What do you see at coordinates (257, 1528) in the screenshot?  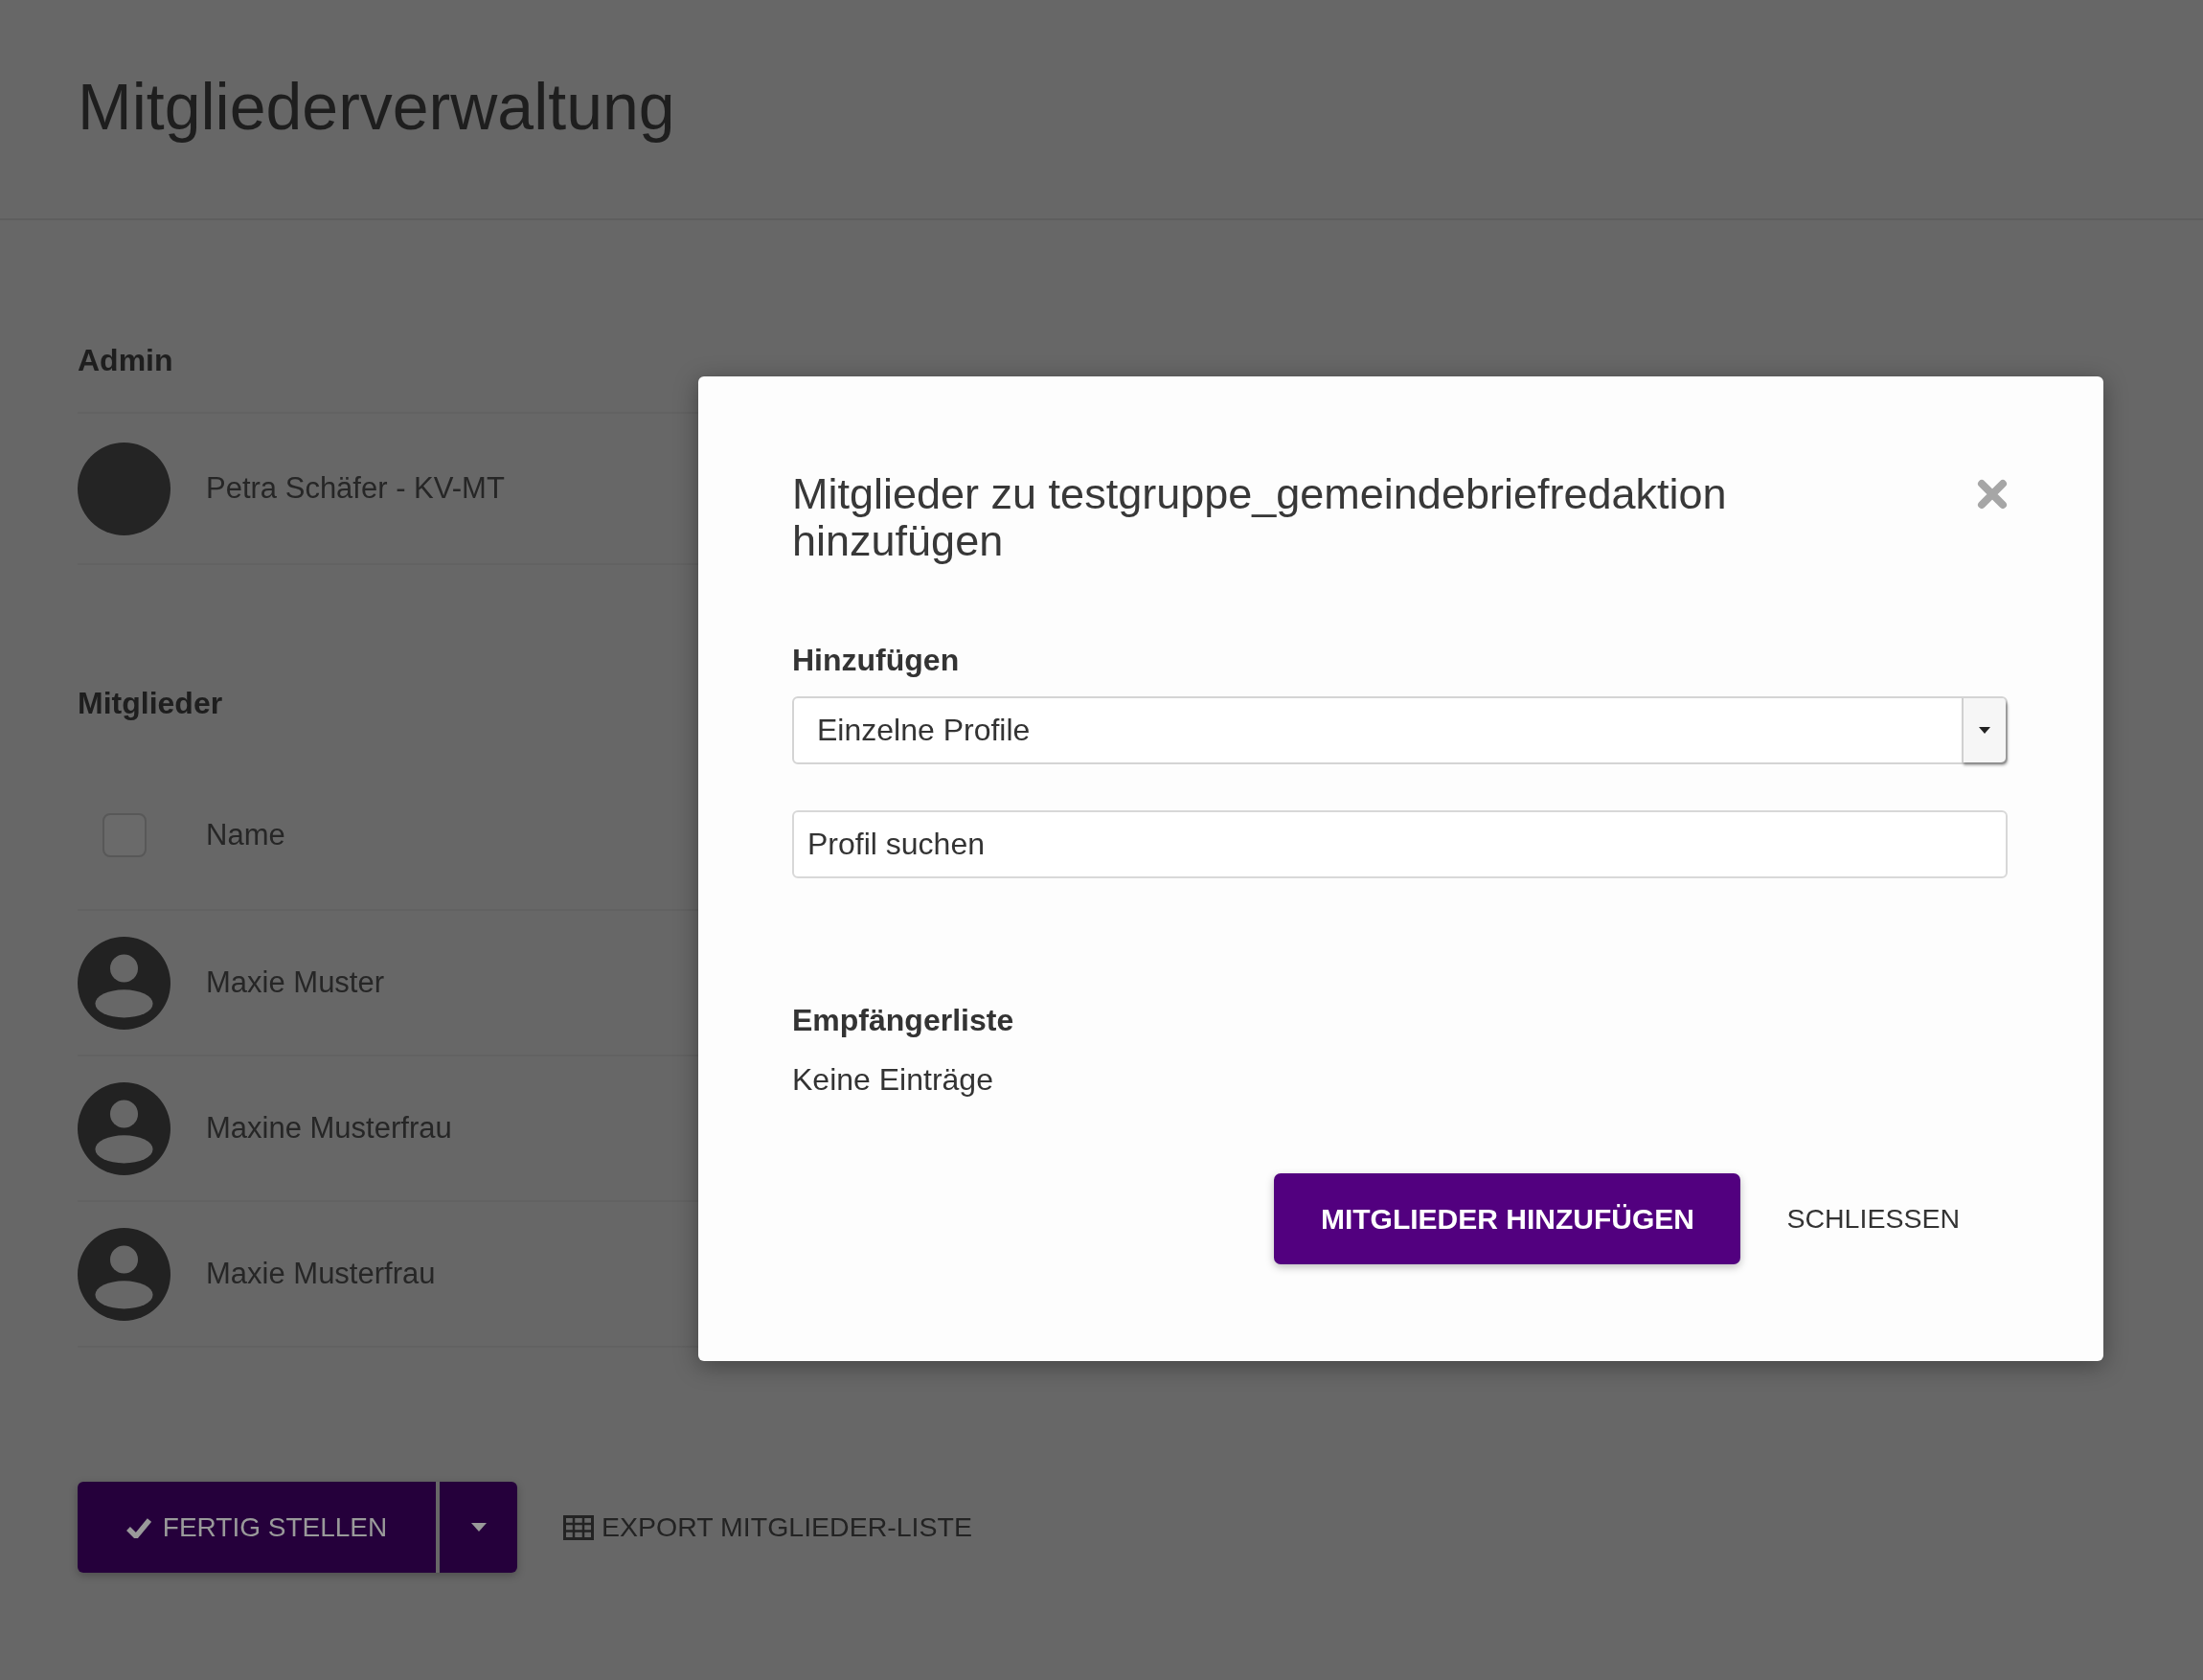 I see `finish-button: FERTIG STELLEN` at bounding box center [257, 1528].